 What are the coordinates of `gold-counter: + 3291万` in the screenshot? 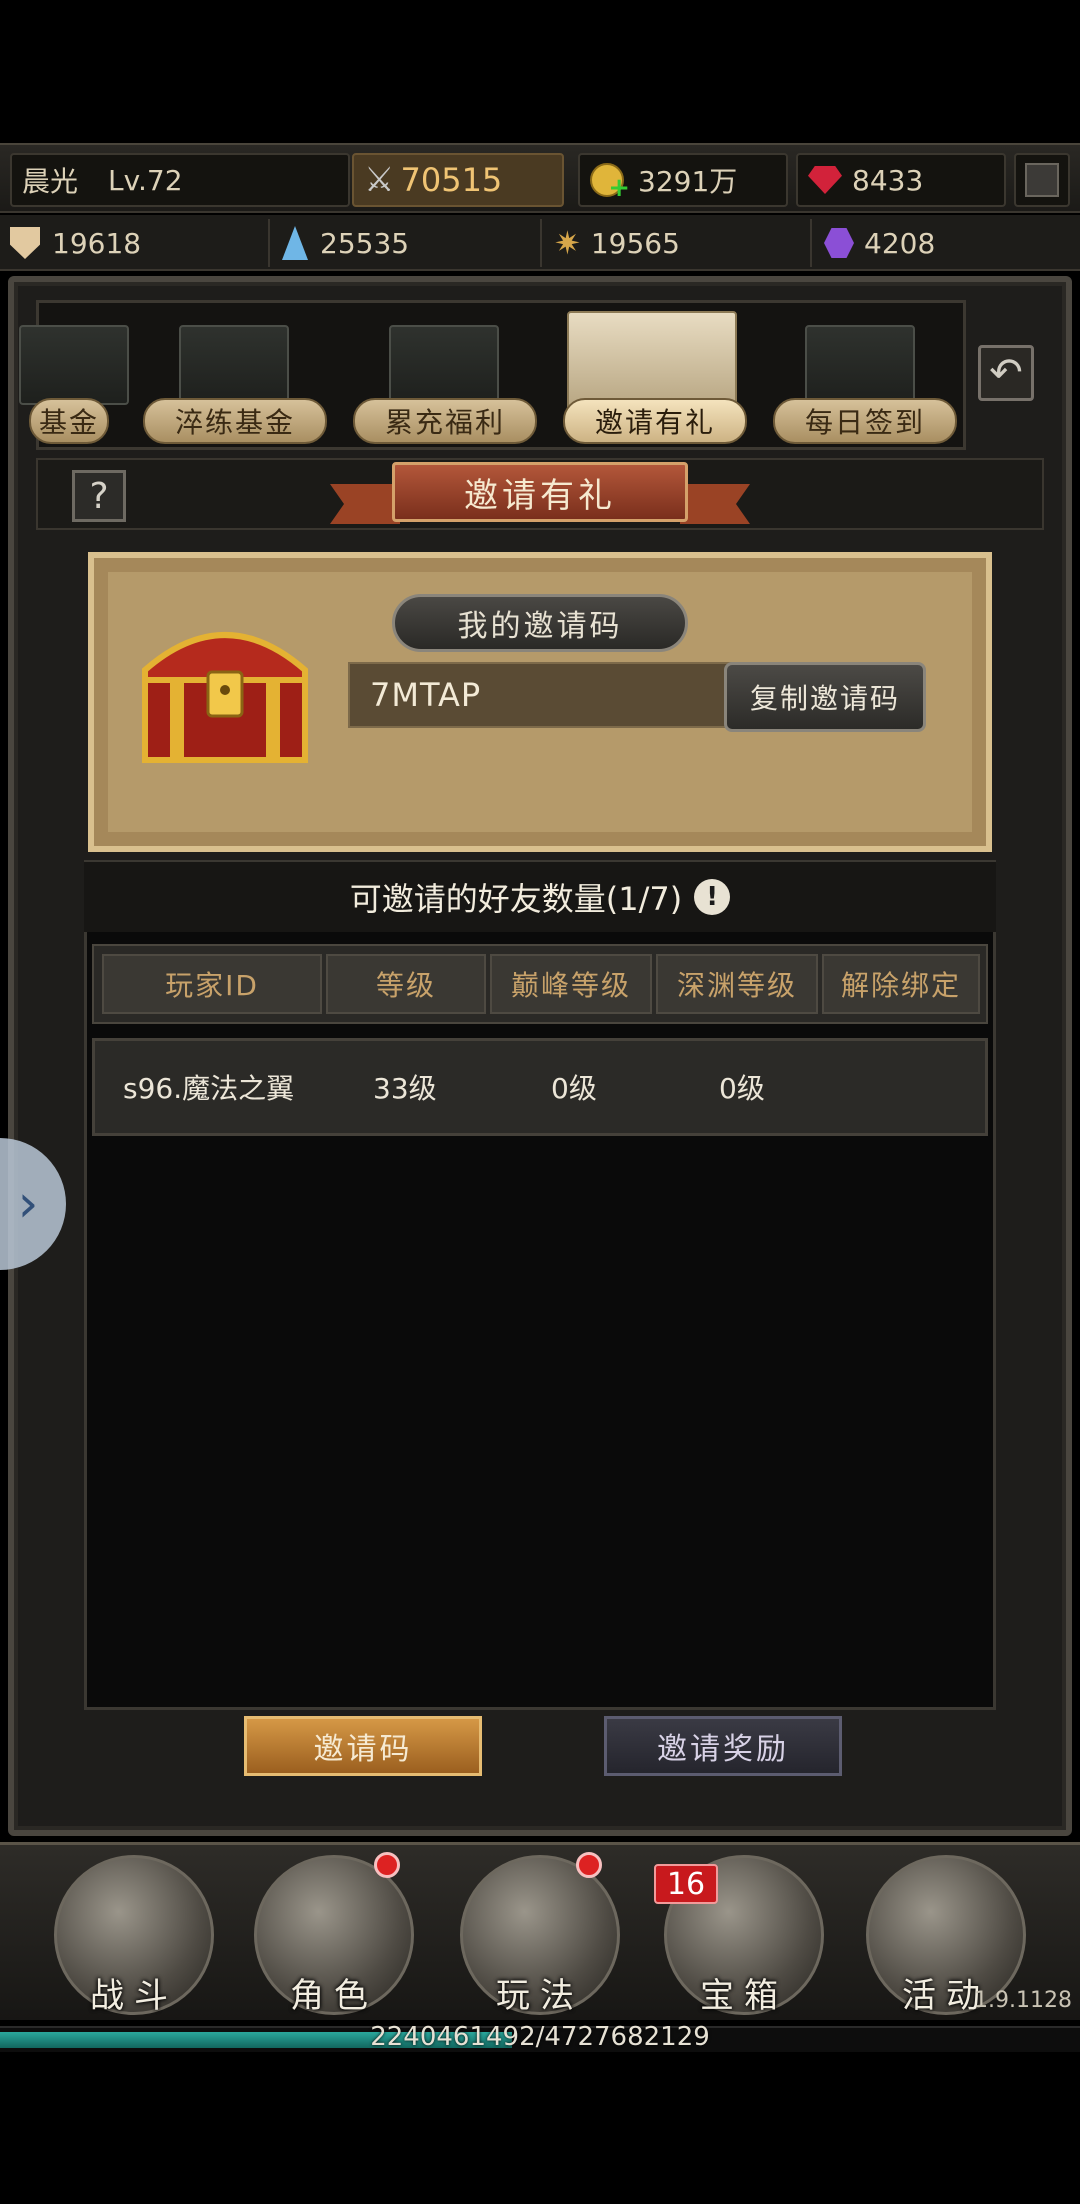 It's located at (683, 180).